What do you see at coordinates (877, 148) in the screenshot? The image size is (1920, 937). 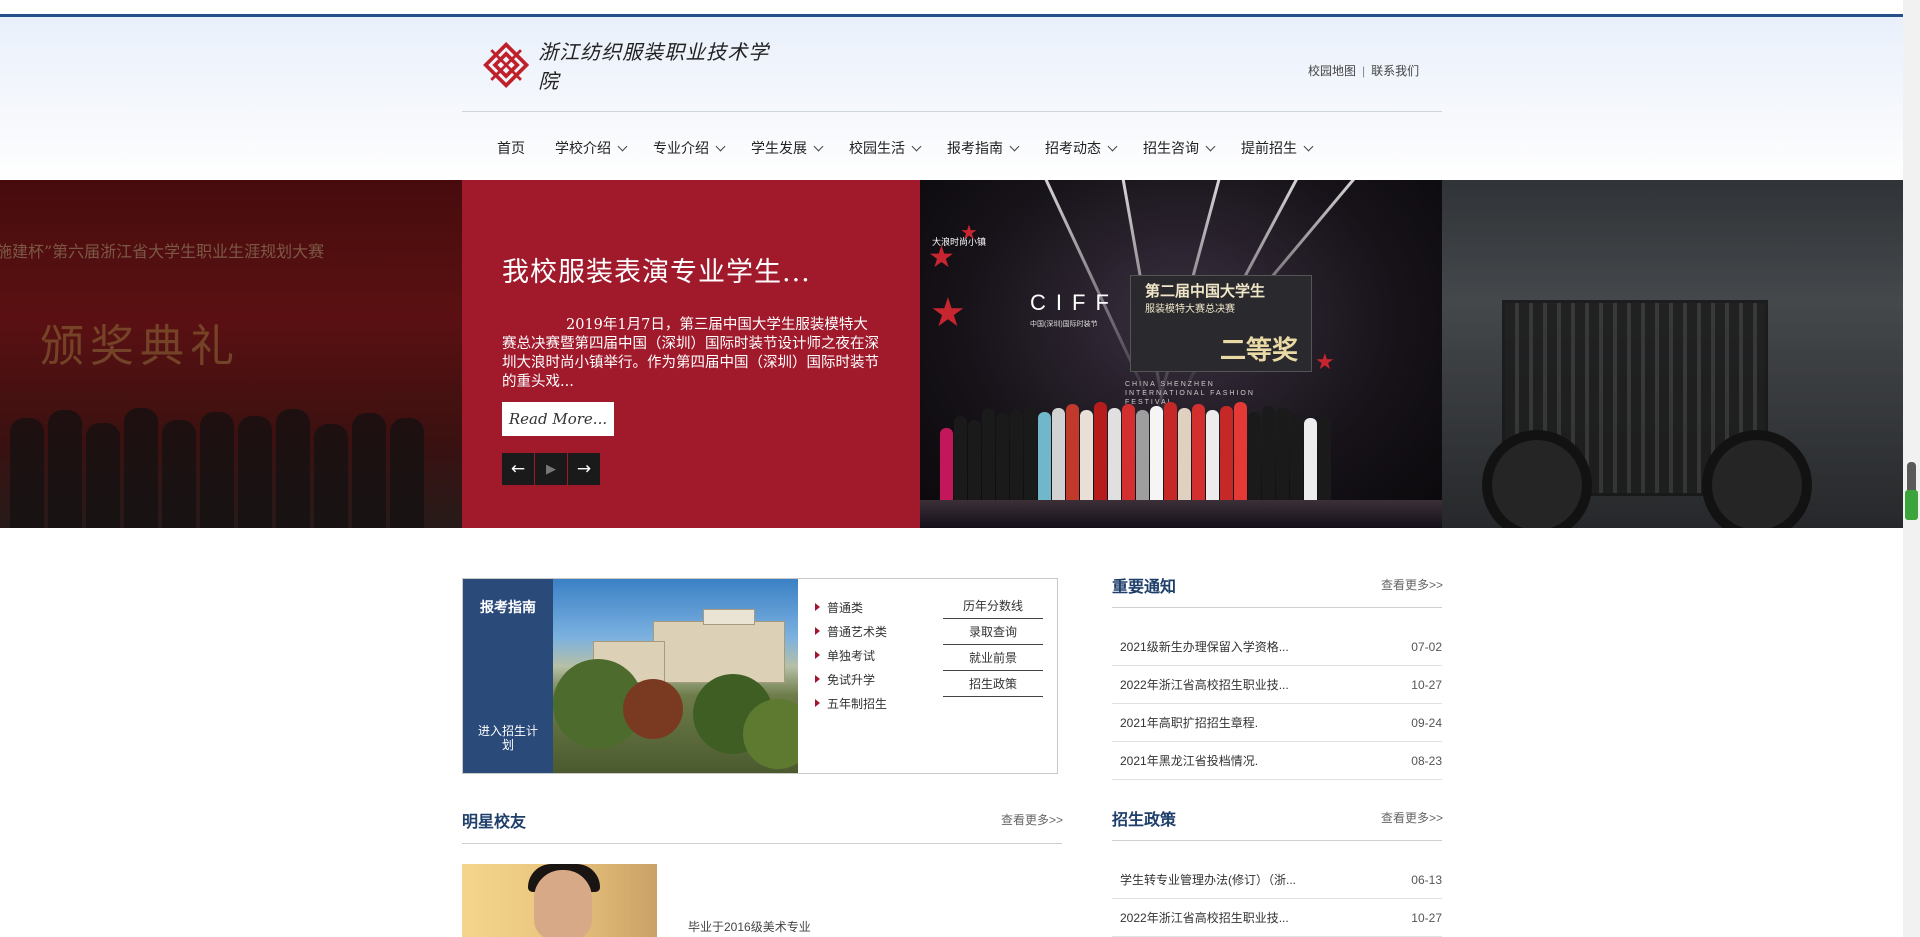 I see `nav-label: 校园生活` at bounding box center [877, 148].